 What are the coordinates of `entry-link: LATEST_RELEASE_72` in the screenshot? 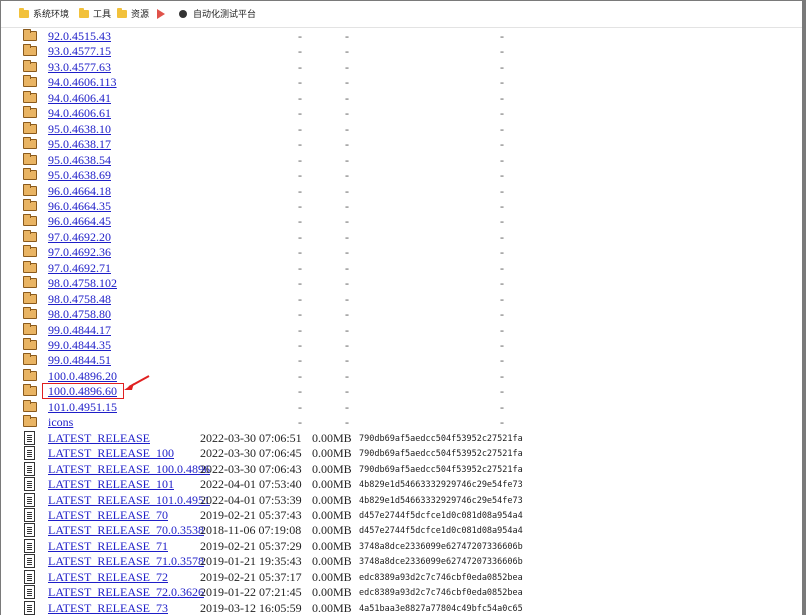 It's located at (108, 577).